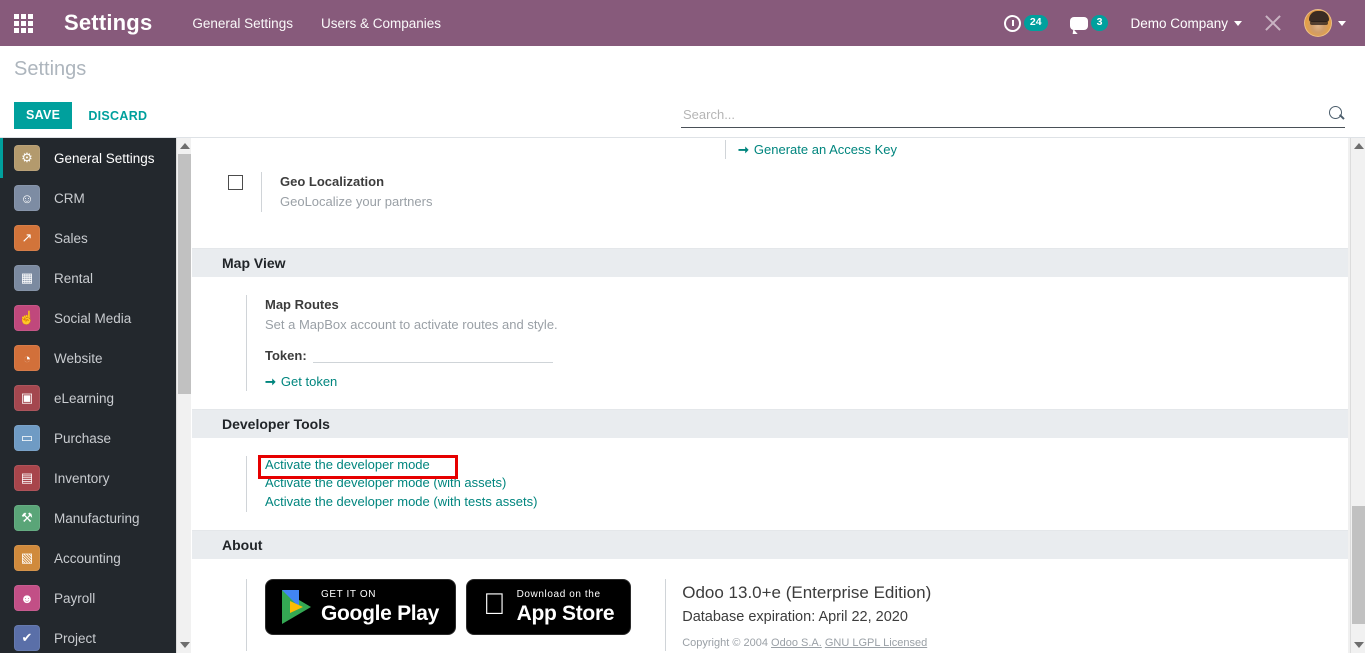 The height and width of the screenshot is (653, 1365). I want to click on section-header-about: About, so click(770, 545).